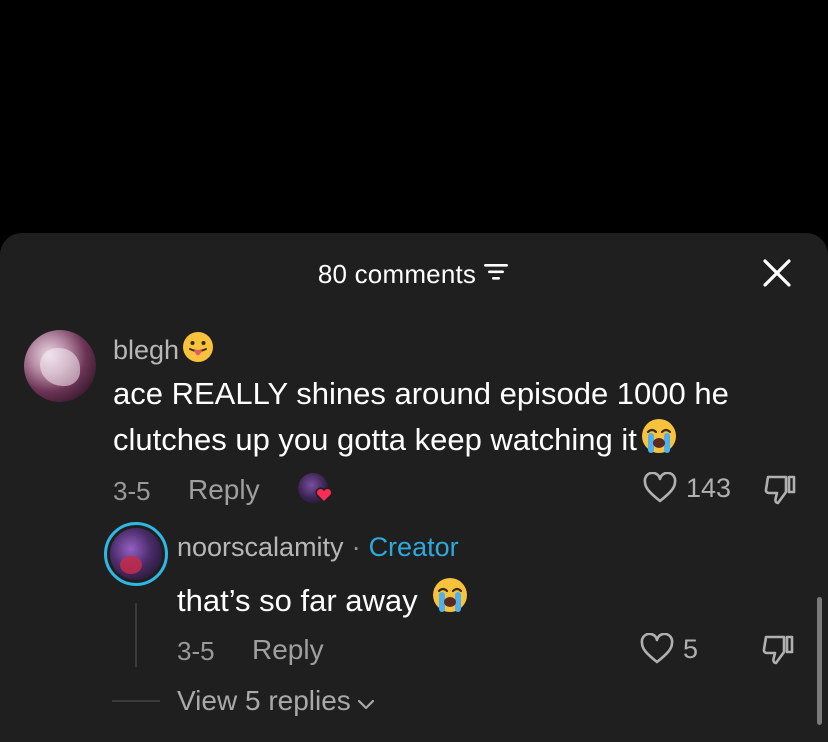  I want to click on comment-like-count: 143, so click(709, 487).